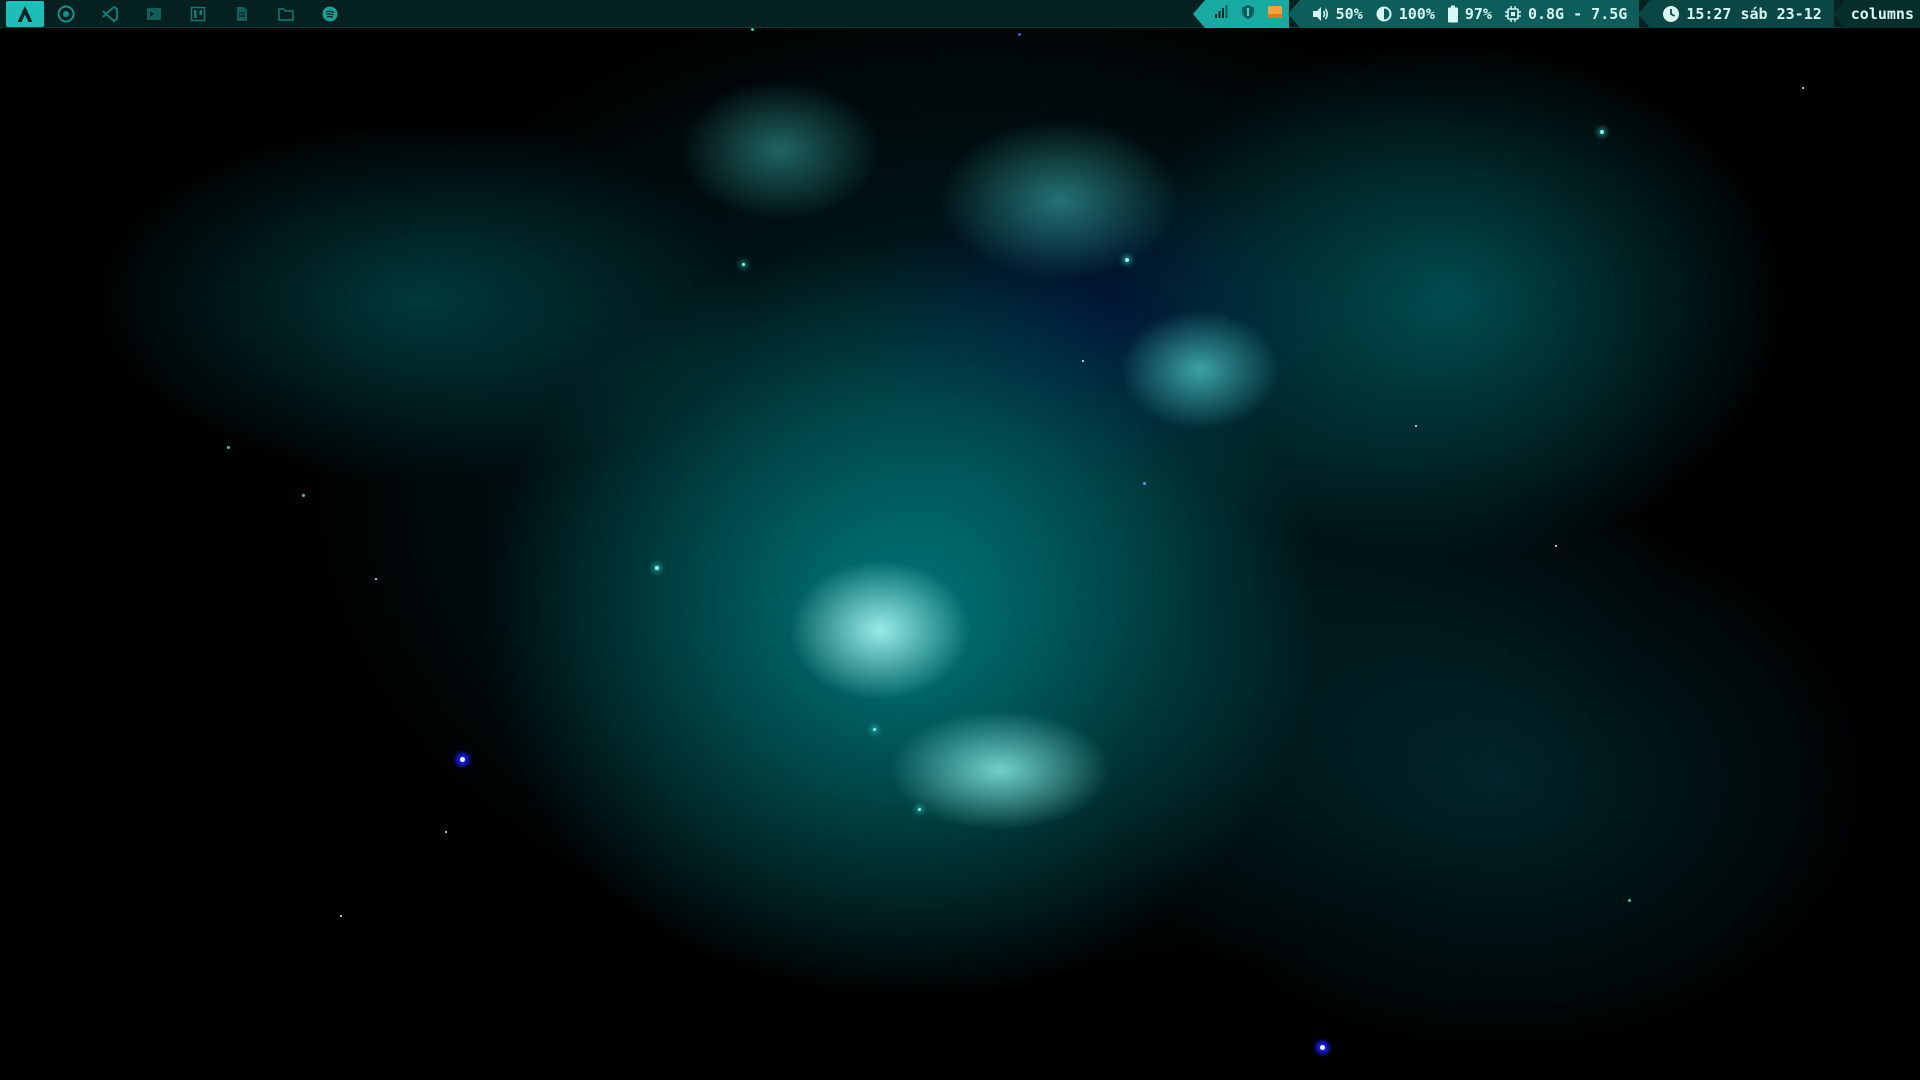 The width and height of the screenshot is (1920, 1080). What do you see at coordinates (1478, 13) in the screenshot?
I see `battery-value: 97%` at bounding box center [1478, 13].